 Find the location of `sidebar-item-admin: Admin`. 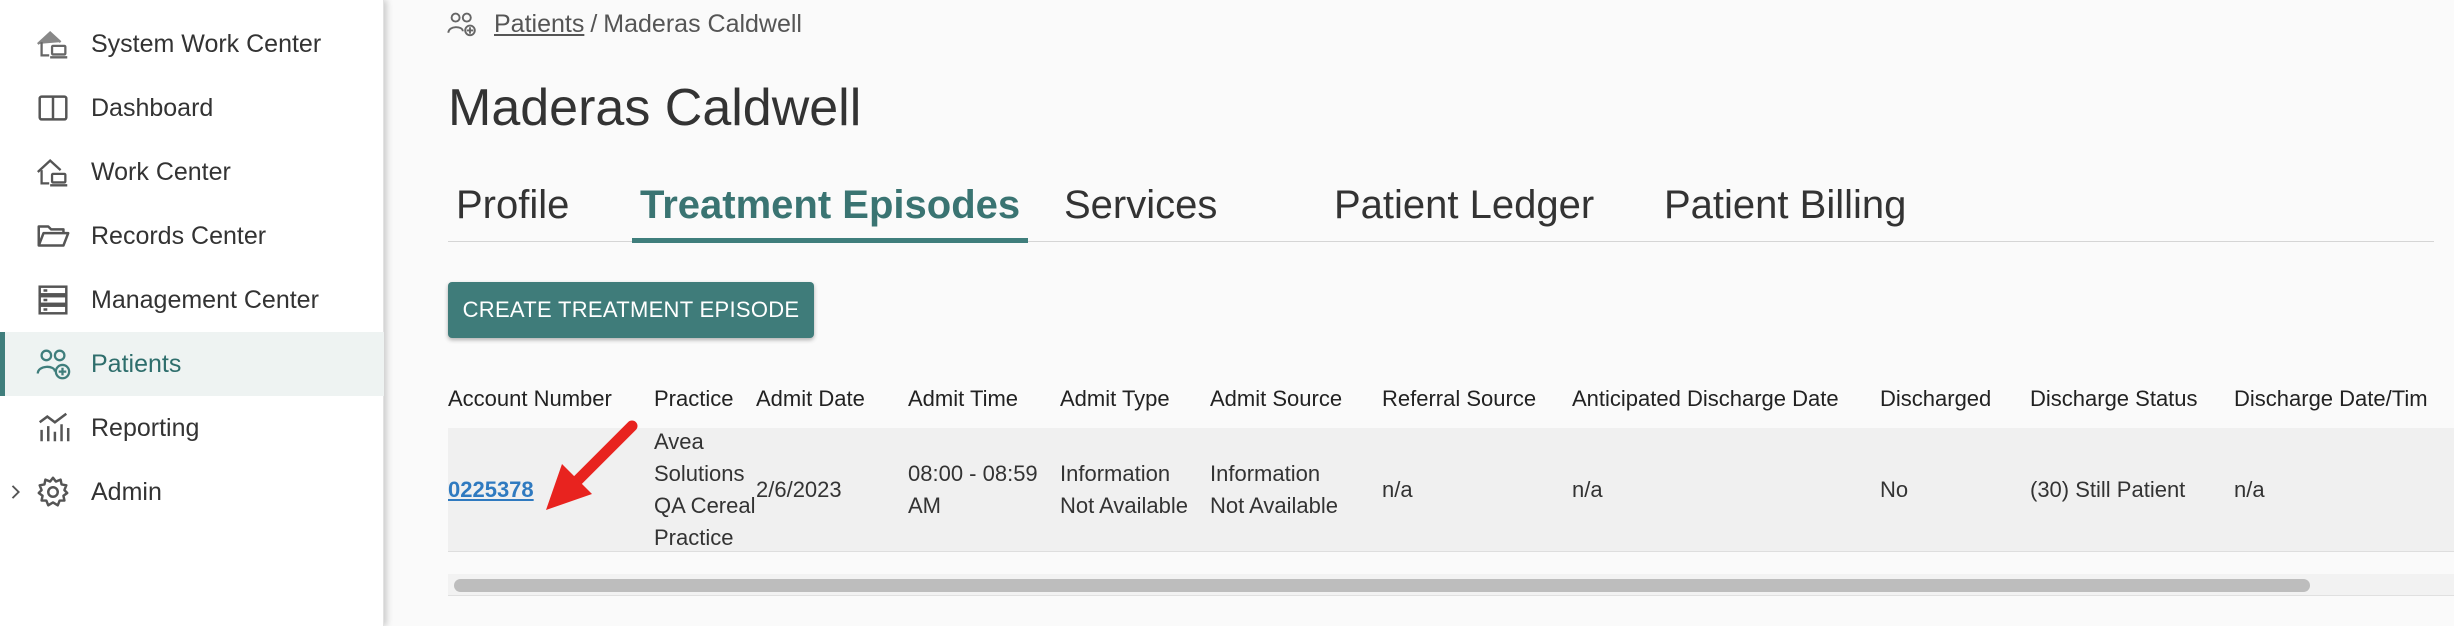

sidebar-item-admin: Admin is located at coordinates (192, 492).